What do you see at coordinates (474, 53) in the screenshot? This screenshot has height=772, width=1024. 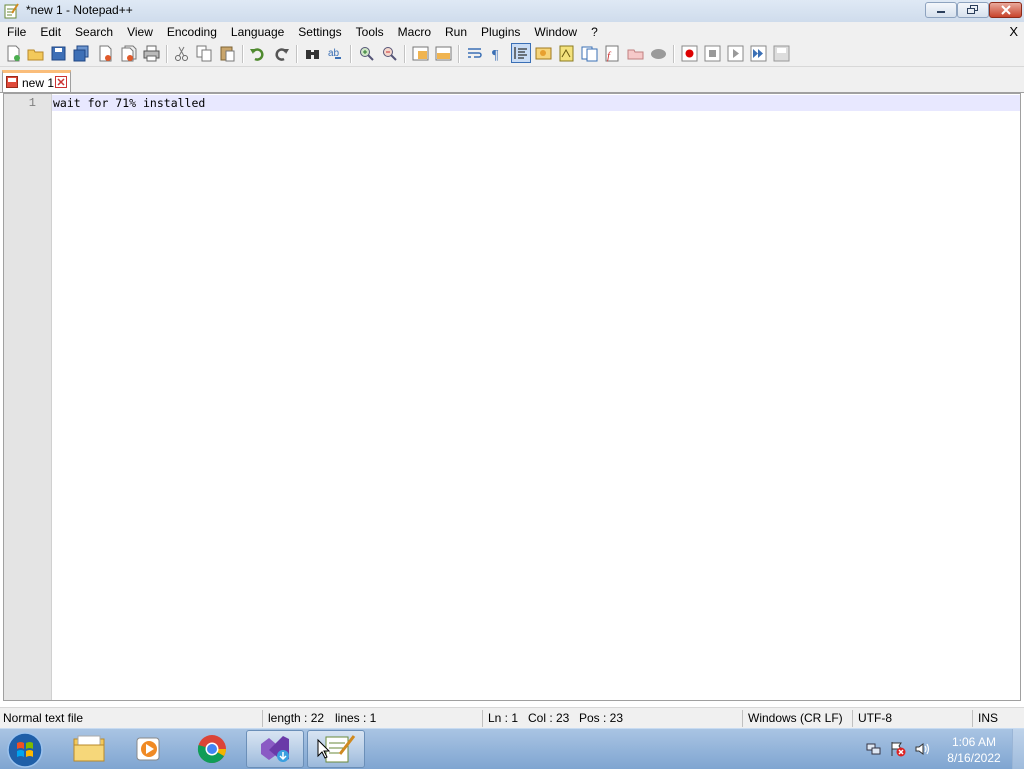 I see `word-wrap-icon` at bounding box center [474, 53].